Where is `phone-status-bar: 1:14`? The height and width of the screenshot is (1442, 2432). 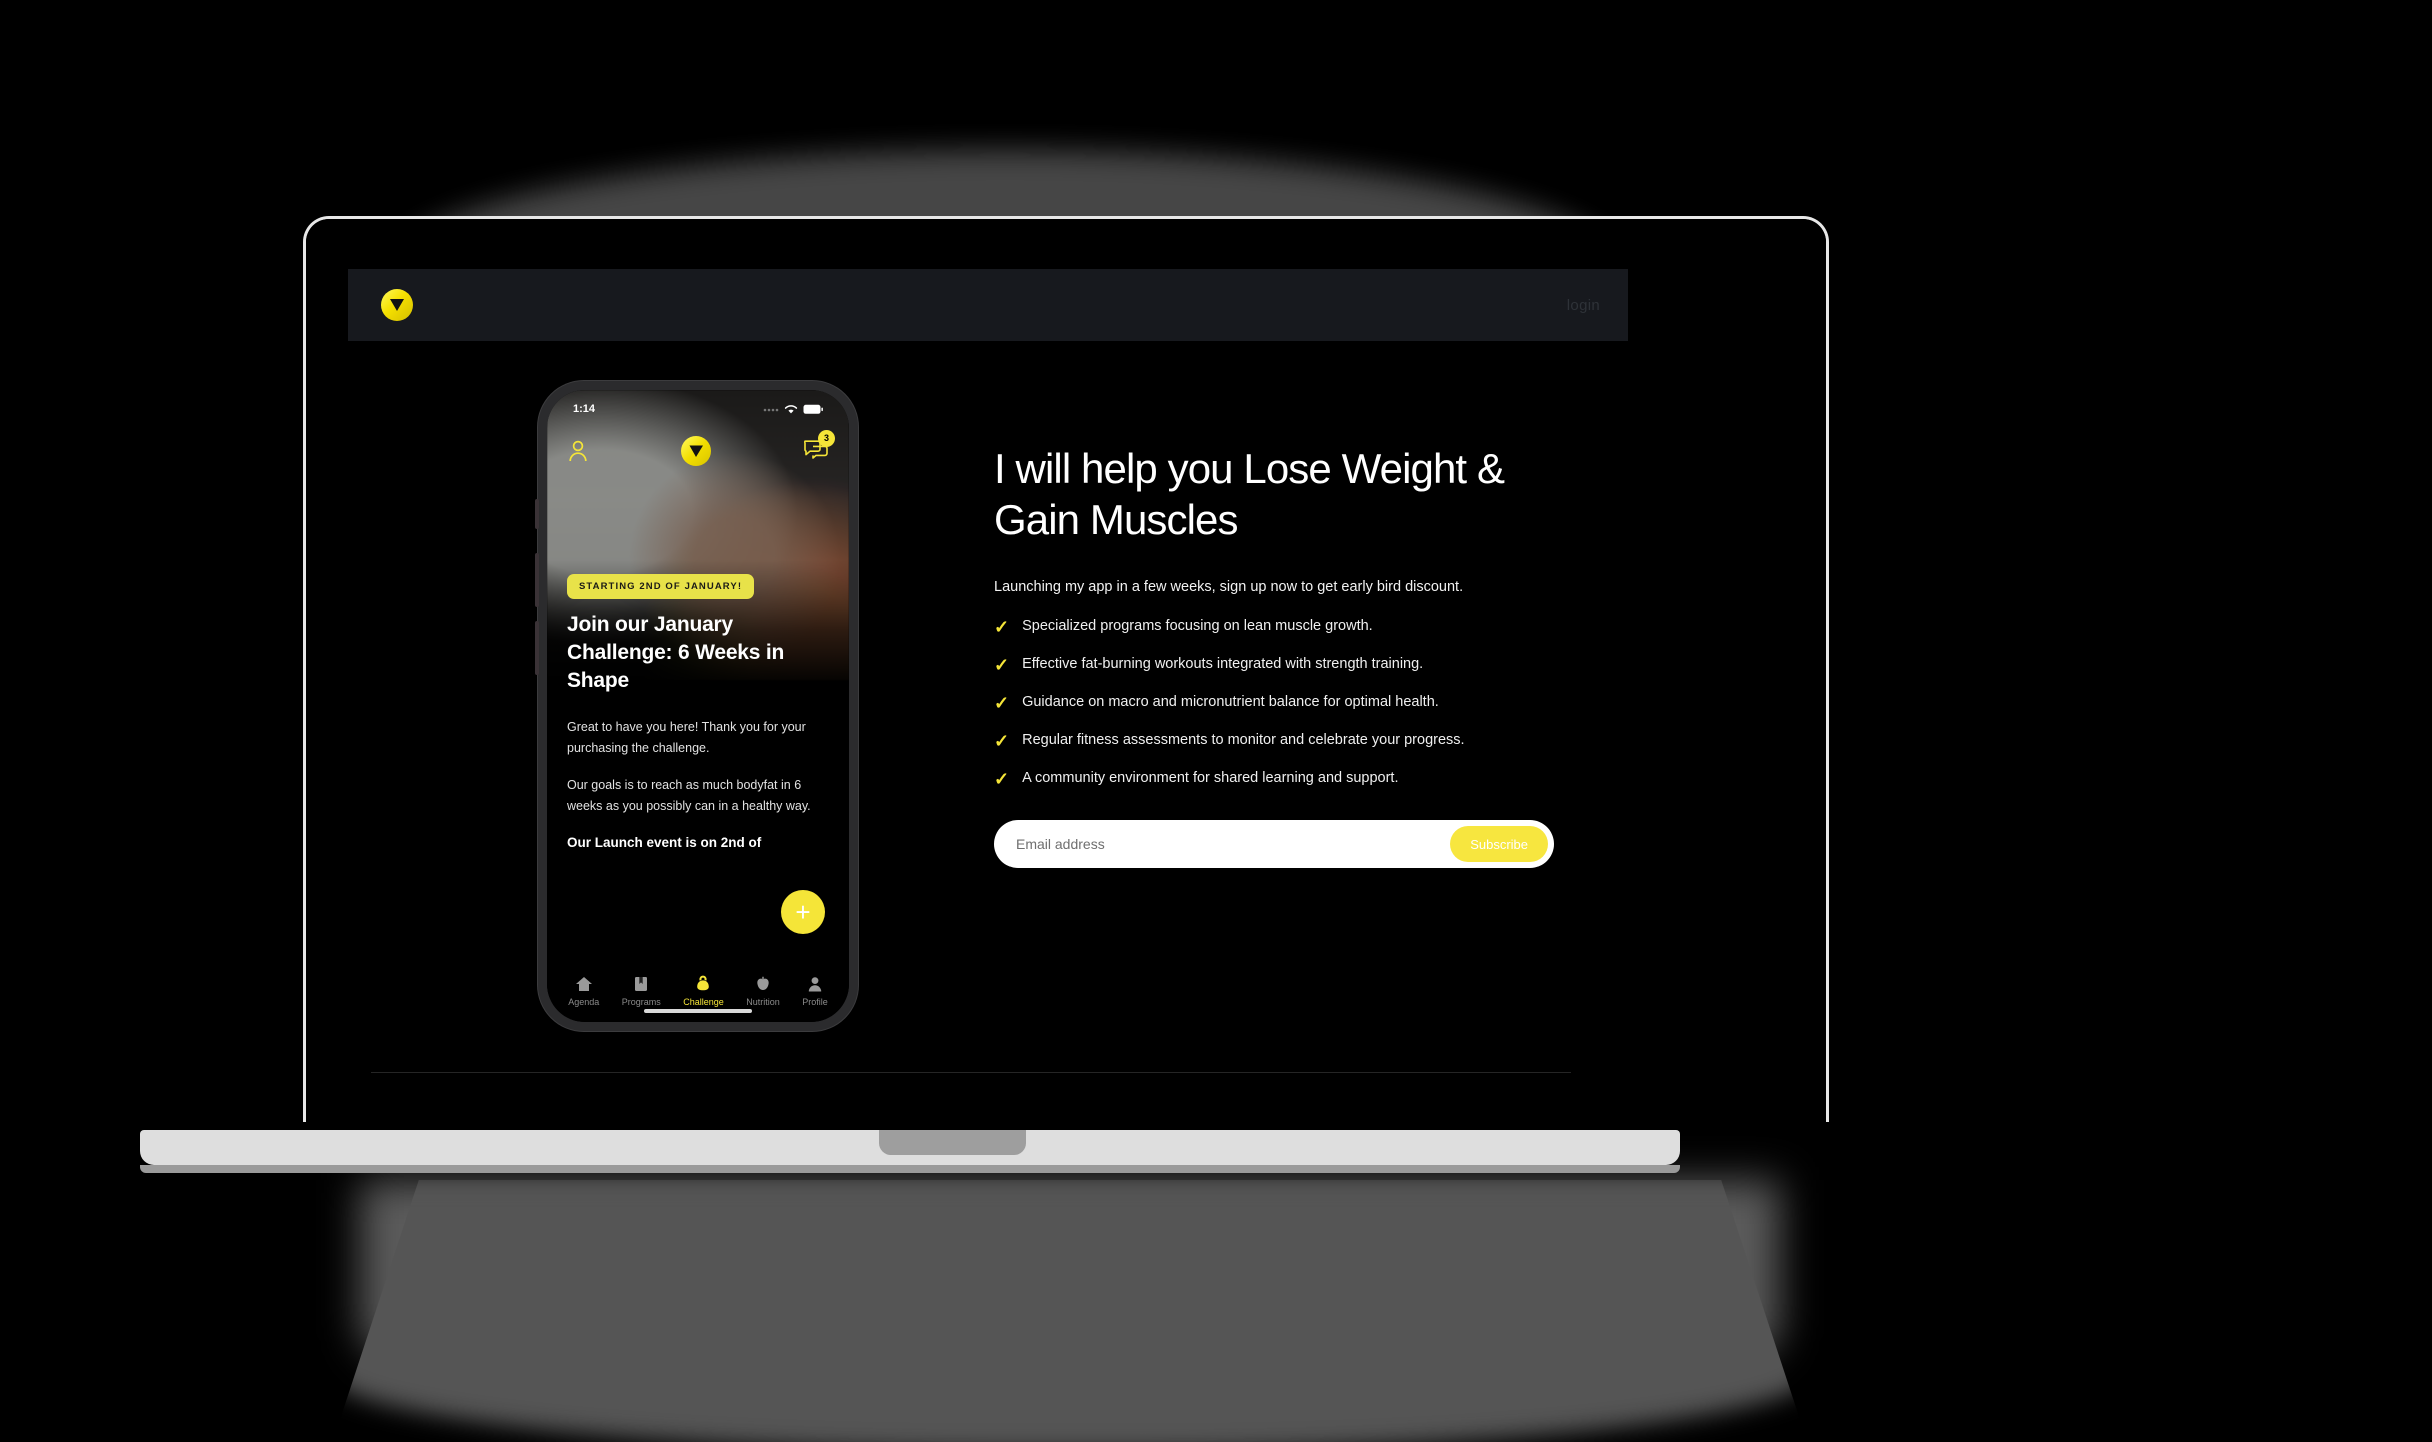
phone-status-bar: 1:14 is located at coordinates (698, 407).